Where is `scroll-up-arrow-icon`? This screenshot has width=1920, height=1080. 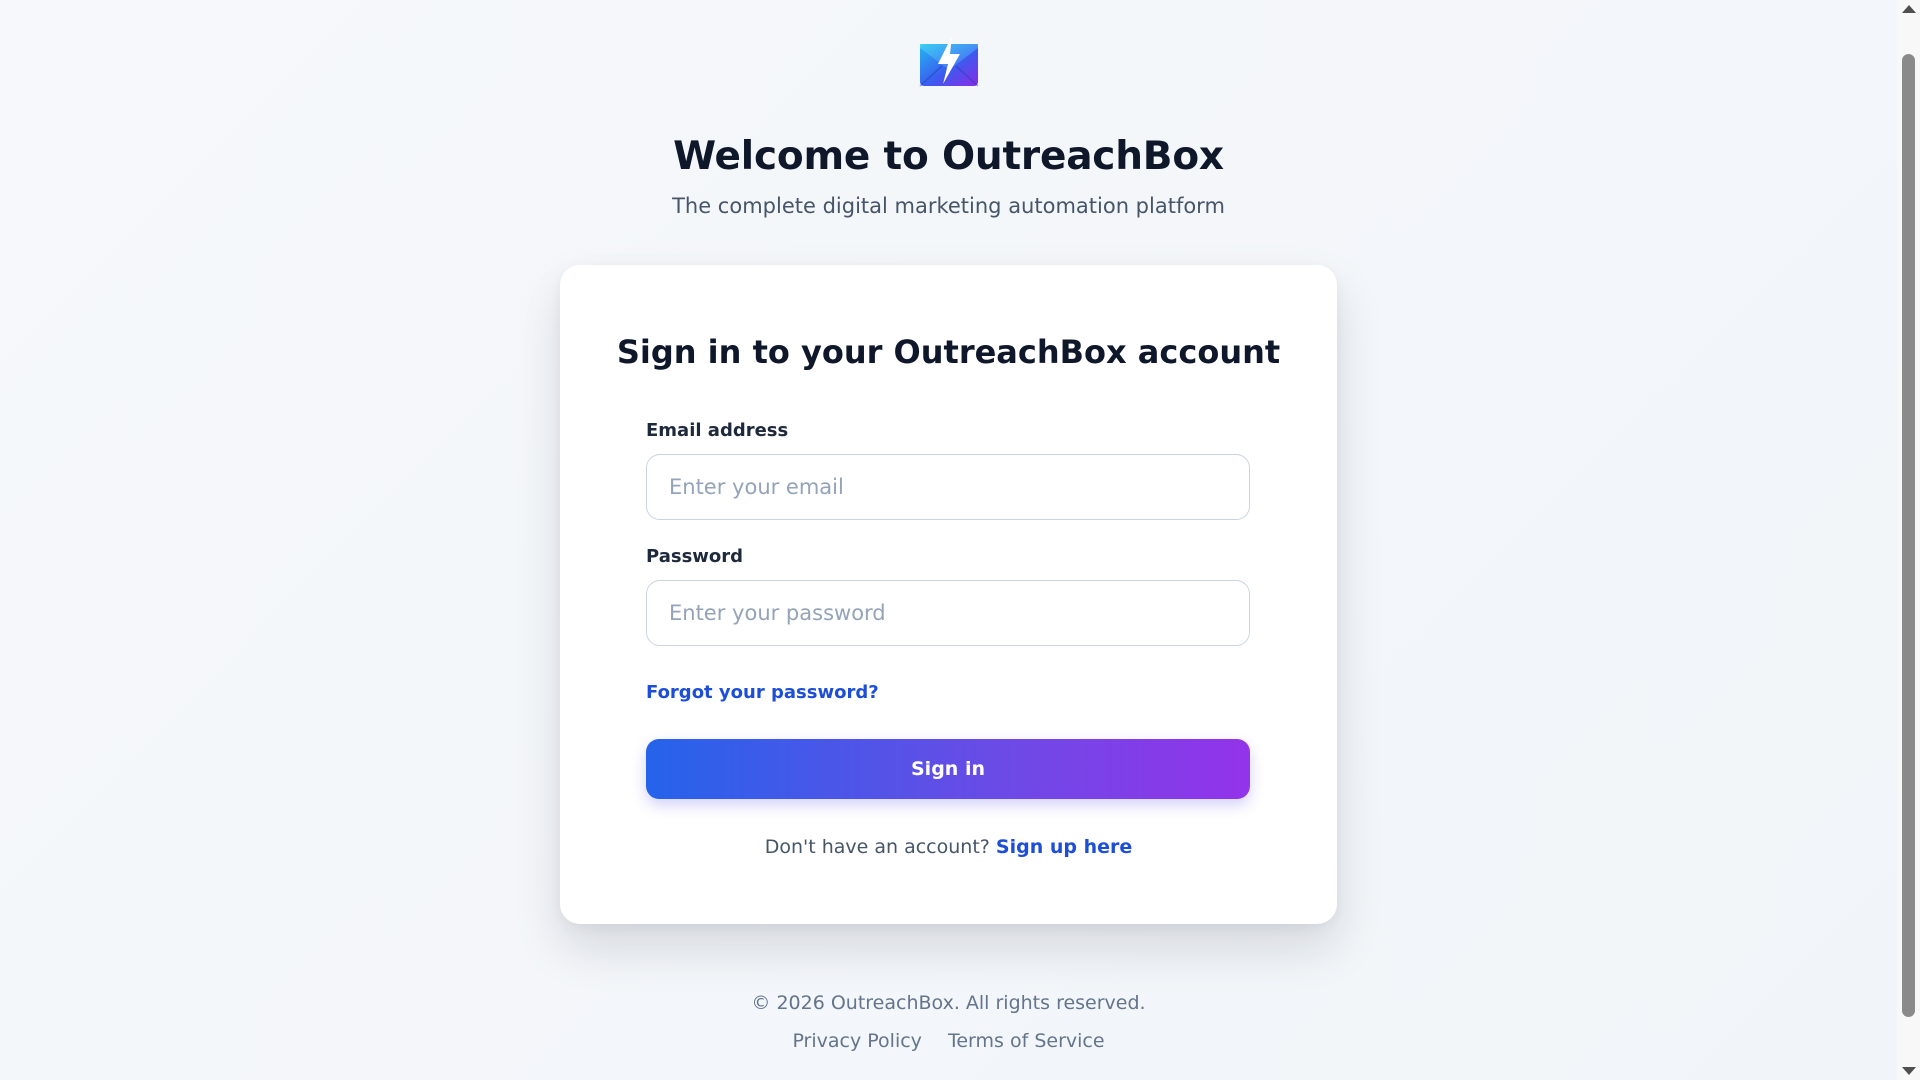 scroll-up-arrow-icon is located at coordinates (1909, 9).